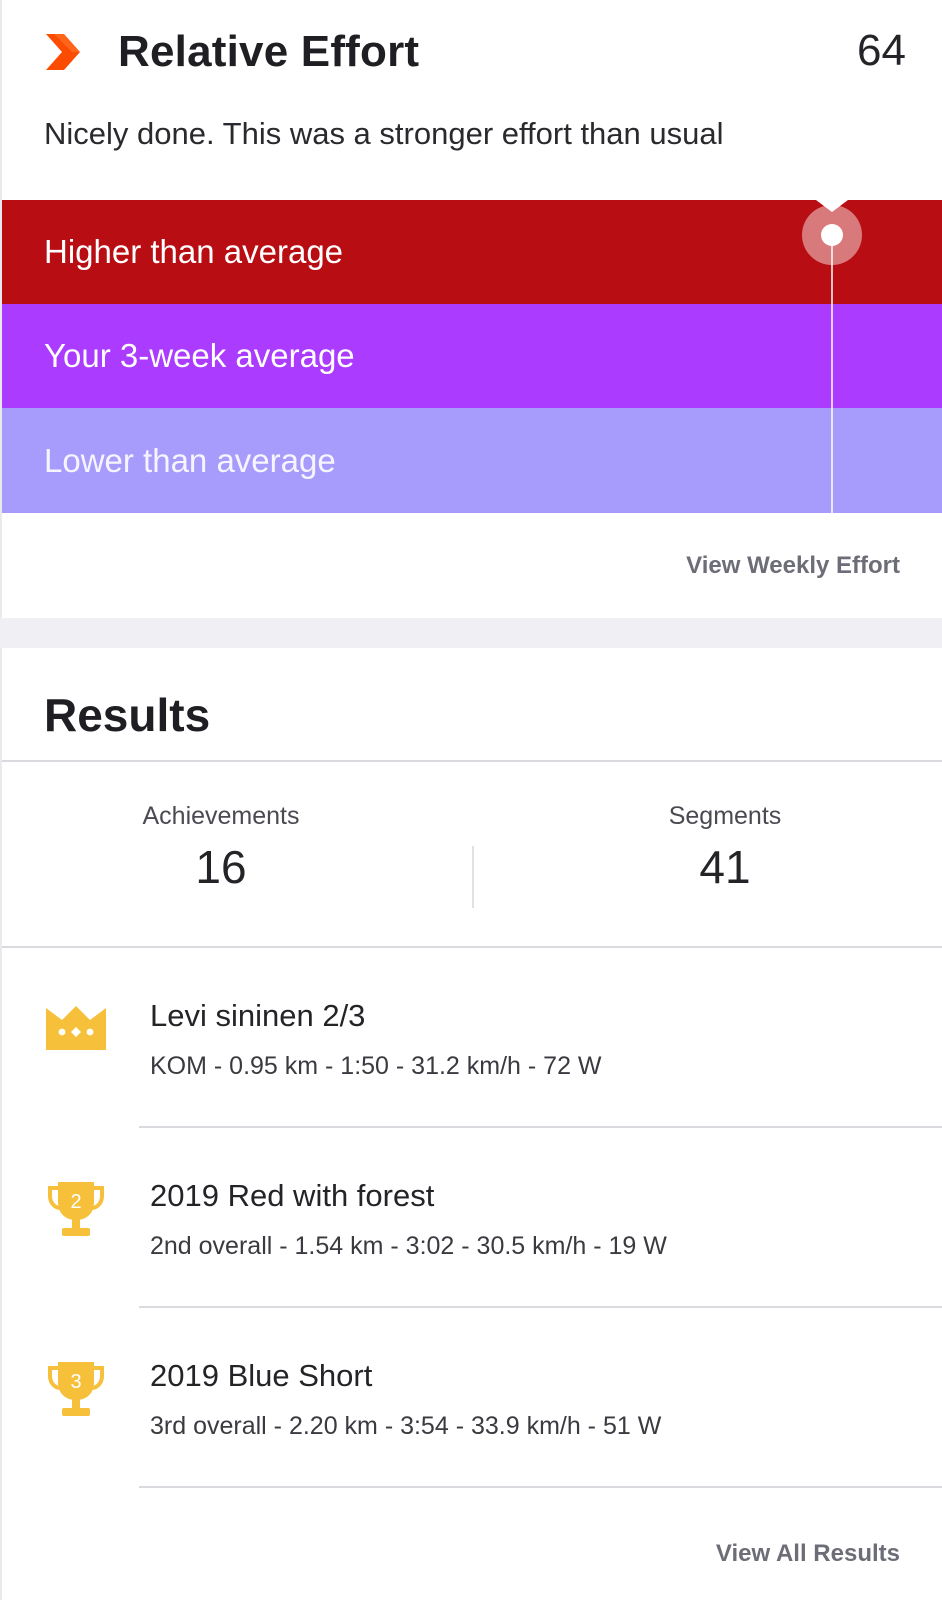  What do you see at coordinates (832, 235) in the screenshot?
I see `effort-marker-dot` at bounding box center [832, 235].